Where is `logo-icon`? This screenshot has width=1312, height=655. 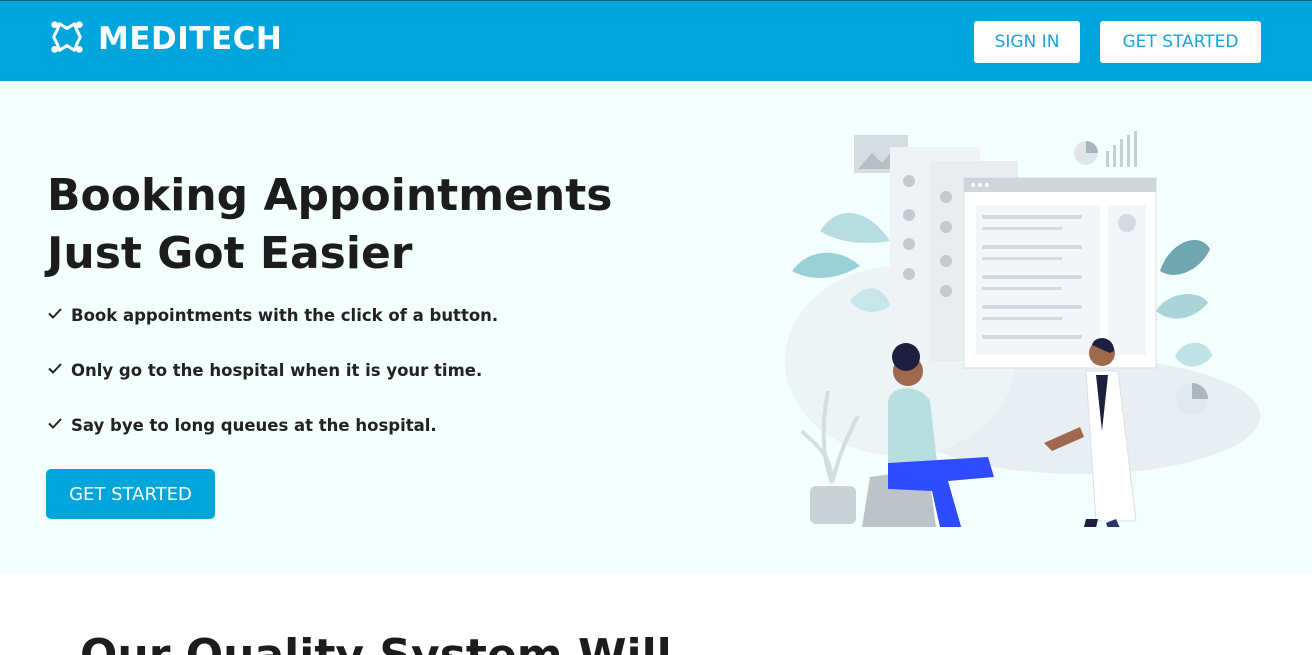 logo-icon is located at coordinates (67, 39).